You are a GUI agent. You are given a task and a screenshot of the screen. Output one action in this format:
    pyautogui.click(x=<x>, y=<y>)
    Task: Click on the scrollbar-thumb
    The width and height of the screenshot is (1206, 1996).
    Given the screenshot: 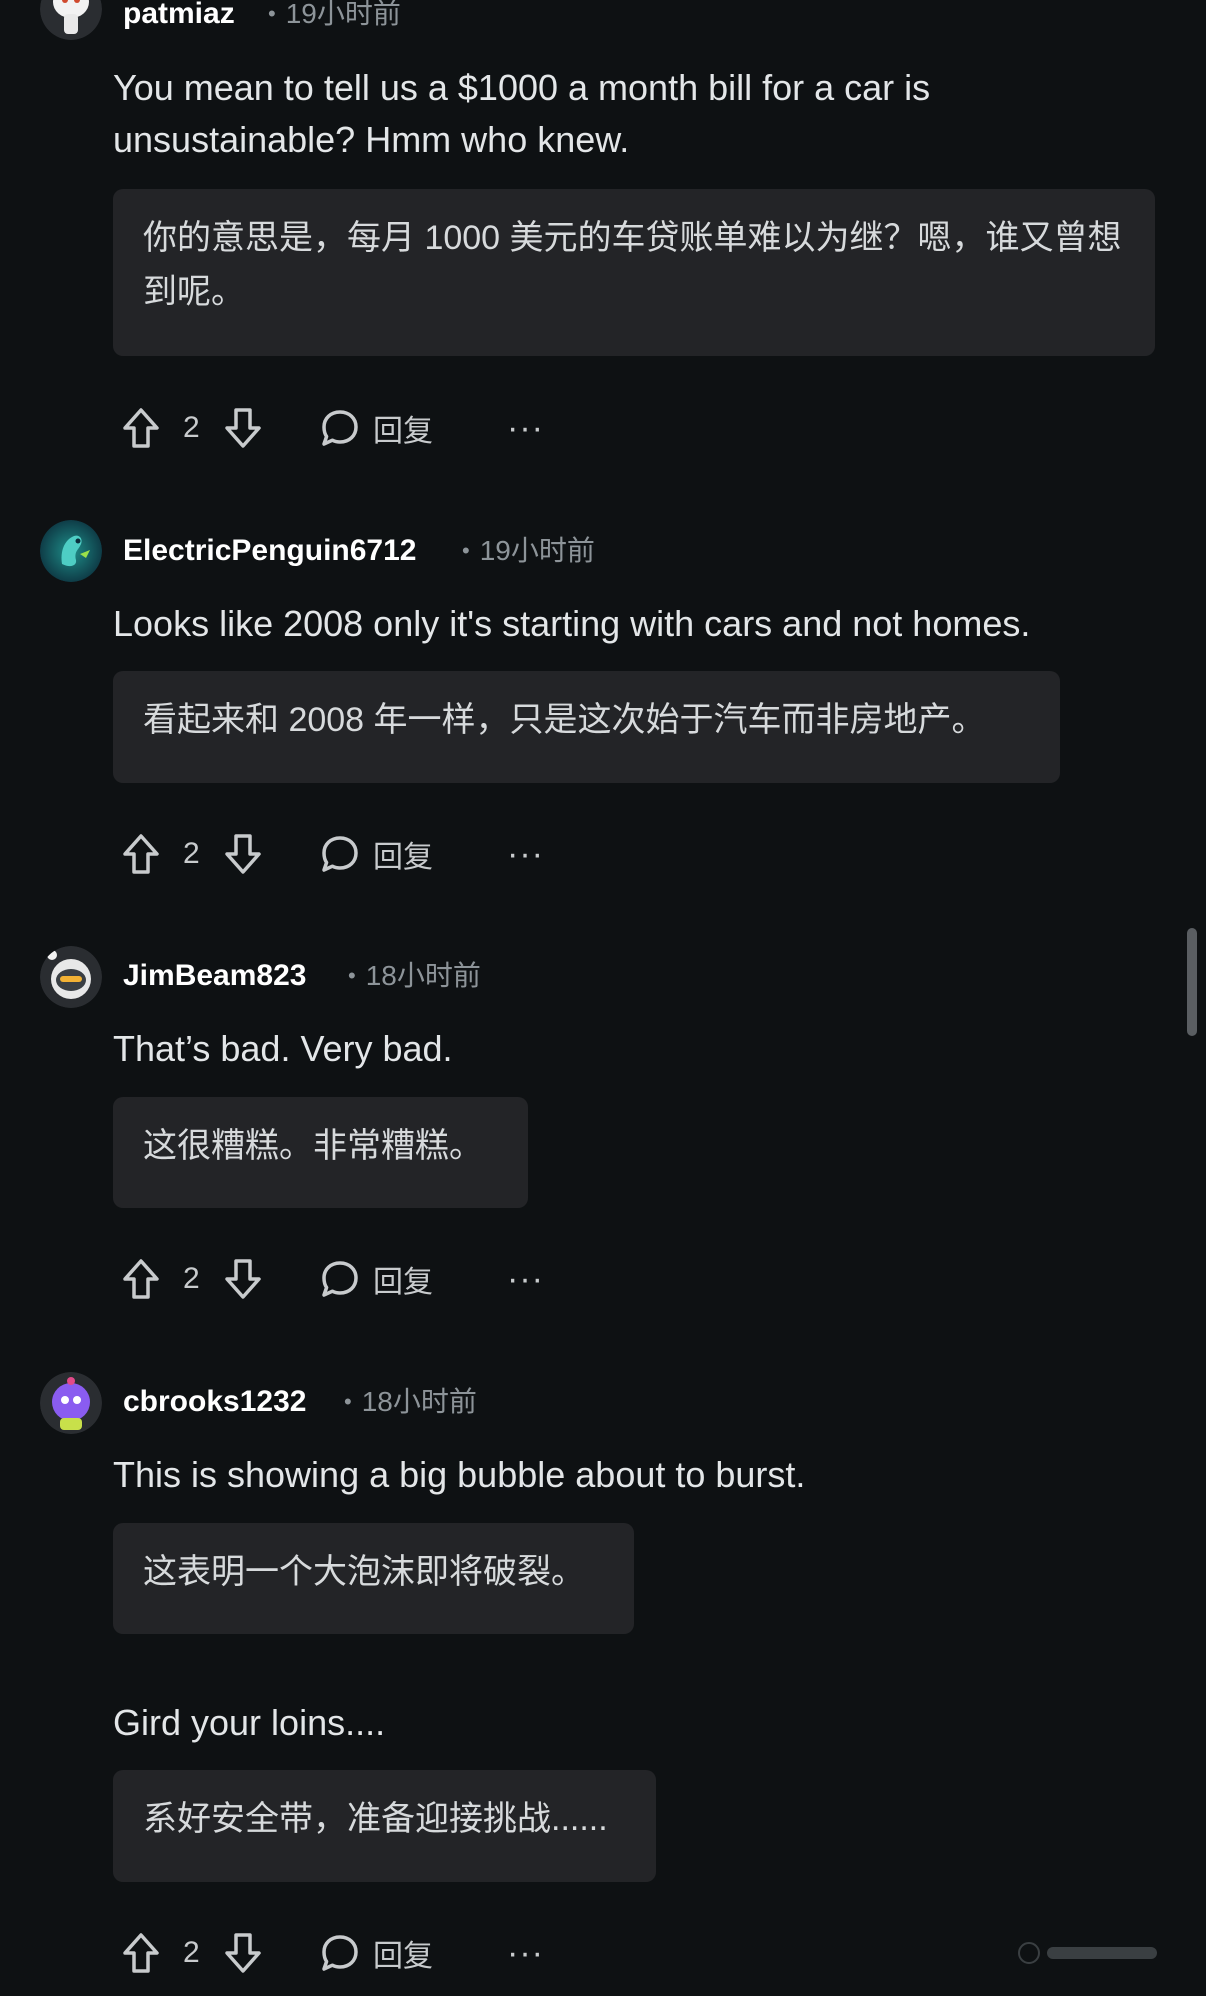 What is the action you would take?
    pyautogui.click(x=1192, y=982)
    